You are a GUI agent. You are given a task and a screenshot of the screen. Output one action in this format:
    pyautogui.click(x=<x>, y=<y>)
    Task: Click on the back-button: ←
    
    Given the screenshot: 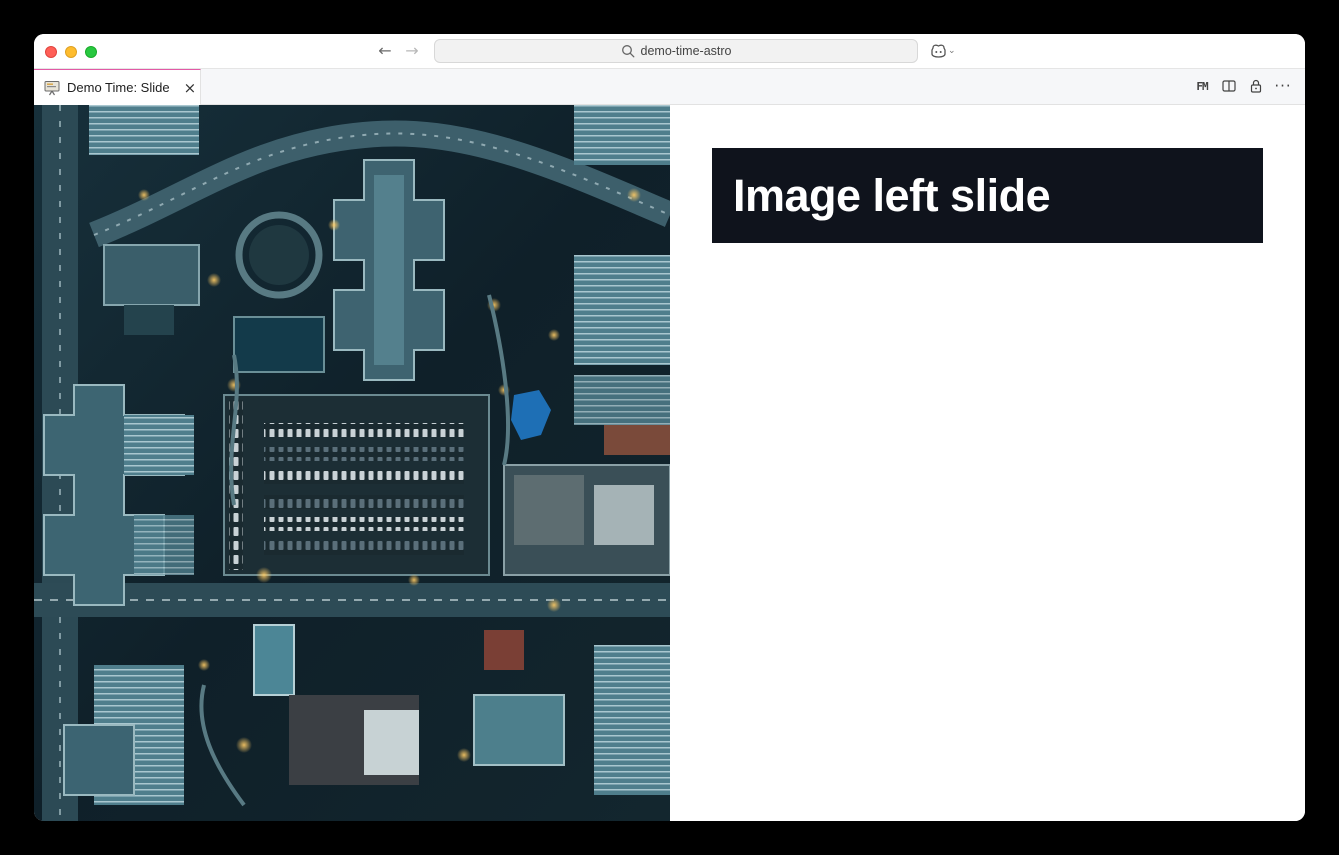 What is the action you would take?
    pyautogui.click(x=385, y=51)
    